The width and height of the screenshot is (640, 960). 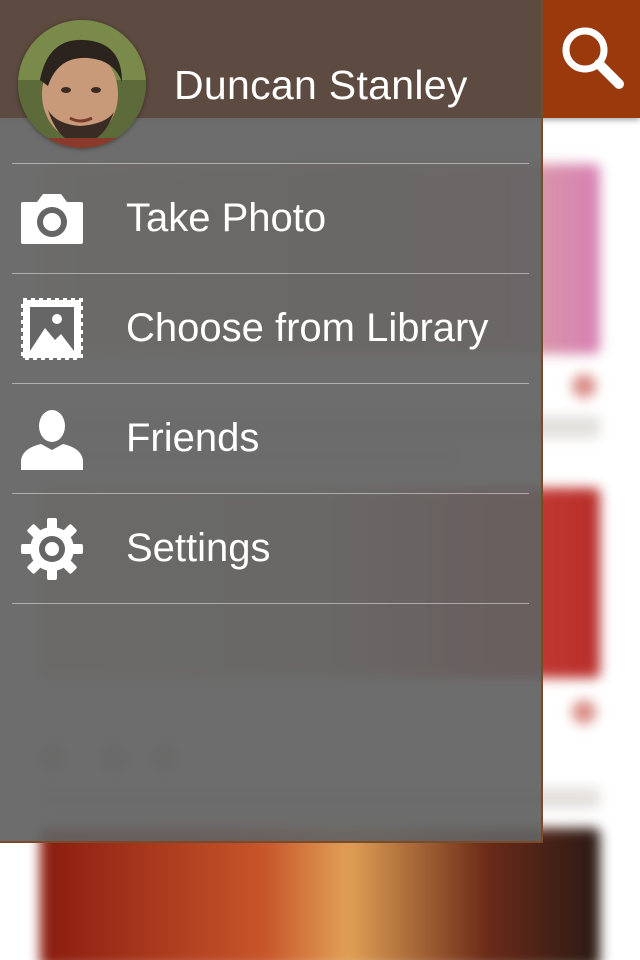 I want to click on menu-item-label: Choose from Library, so click(x=307, y=328).